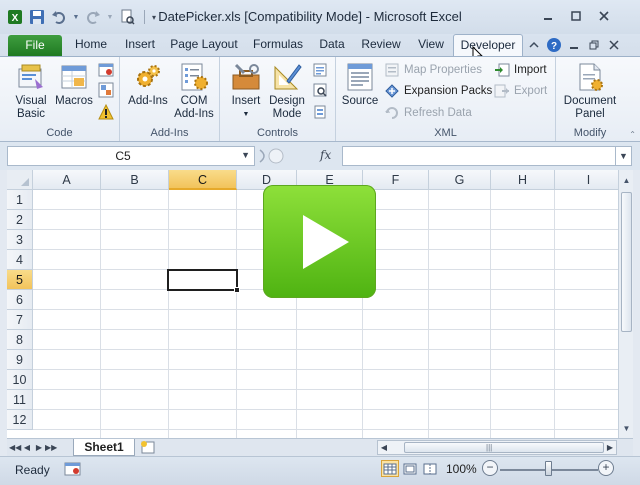  What do you see at coordinates (140, 45) in the screenshot?
I see `tab-insert: Insert` at bounding box center [140, 45].